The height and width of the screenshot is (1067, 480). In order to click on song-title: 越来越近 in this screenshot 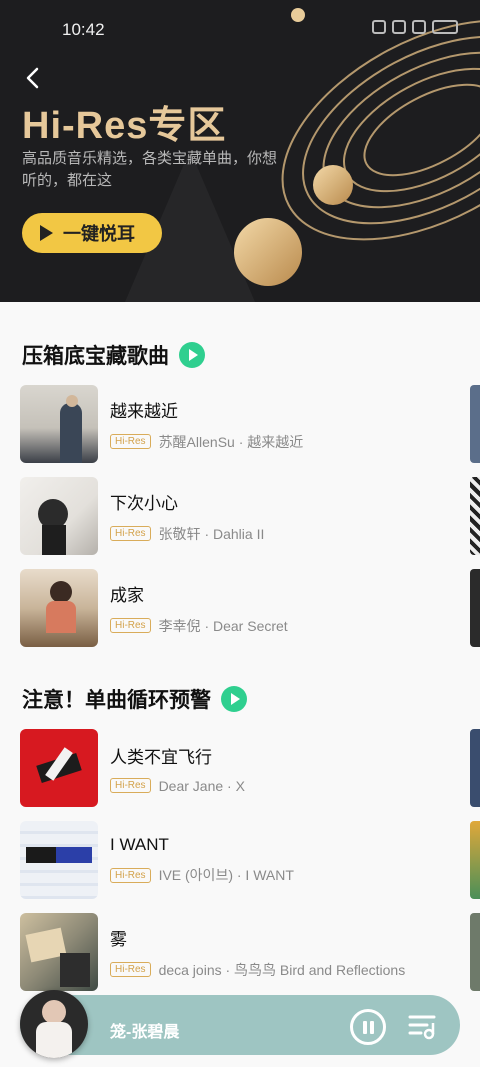, I will do `click(144, 411)`.